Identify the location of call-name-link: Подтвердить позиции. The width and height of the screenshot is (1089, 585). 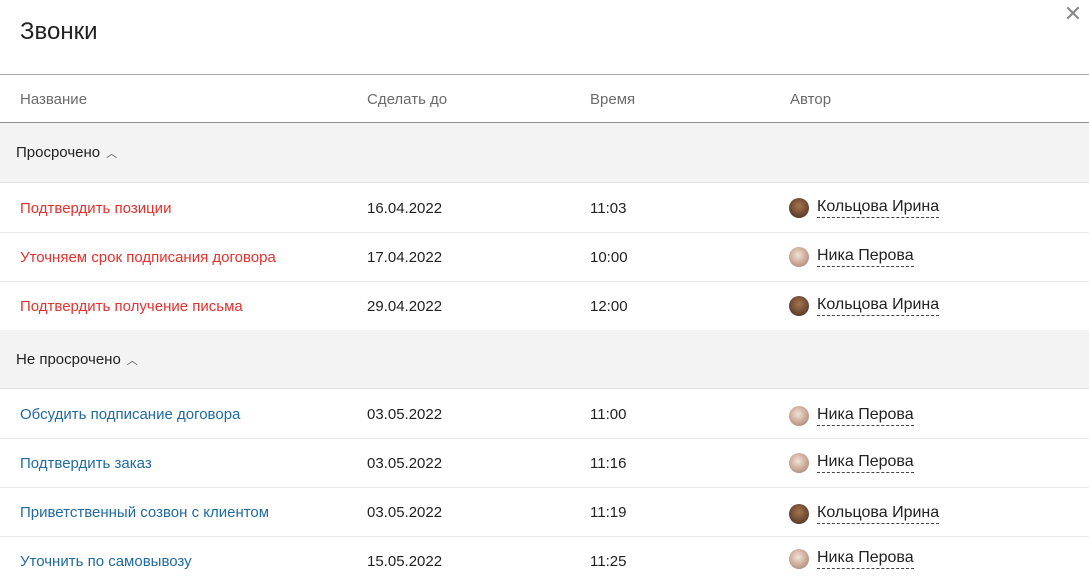
(95, 208).